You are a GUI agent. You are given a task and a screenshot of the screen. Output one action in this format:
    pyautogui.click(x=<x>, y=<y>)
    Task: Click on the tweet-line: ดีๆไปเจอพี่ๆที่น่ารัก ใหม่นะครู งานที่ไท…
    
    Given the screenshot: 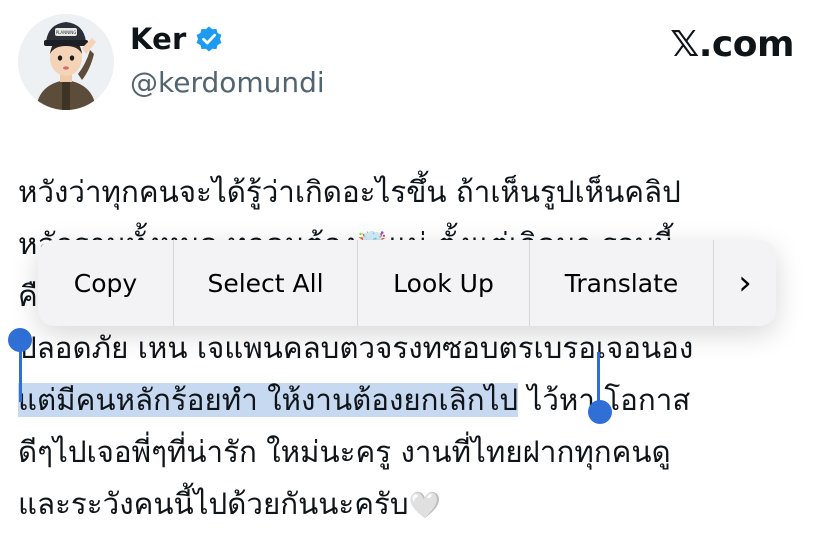 What is the action you would take?
    pyautogui.click(x=418, y=452)
    